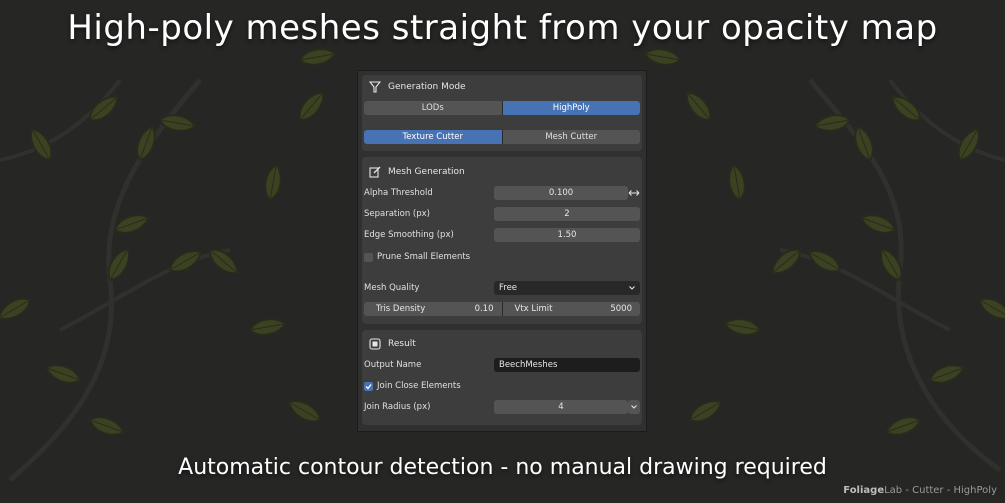  What do you see at coordinates (570, 108) in the screenshot?
I see `highpoly-button: HighPoly` at bounding box center [570, 108].